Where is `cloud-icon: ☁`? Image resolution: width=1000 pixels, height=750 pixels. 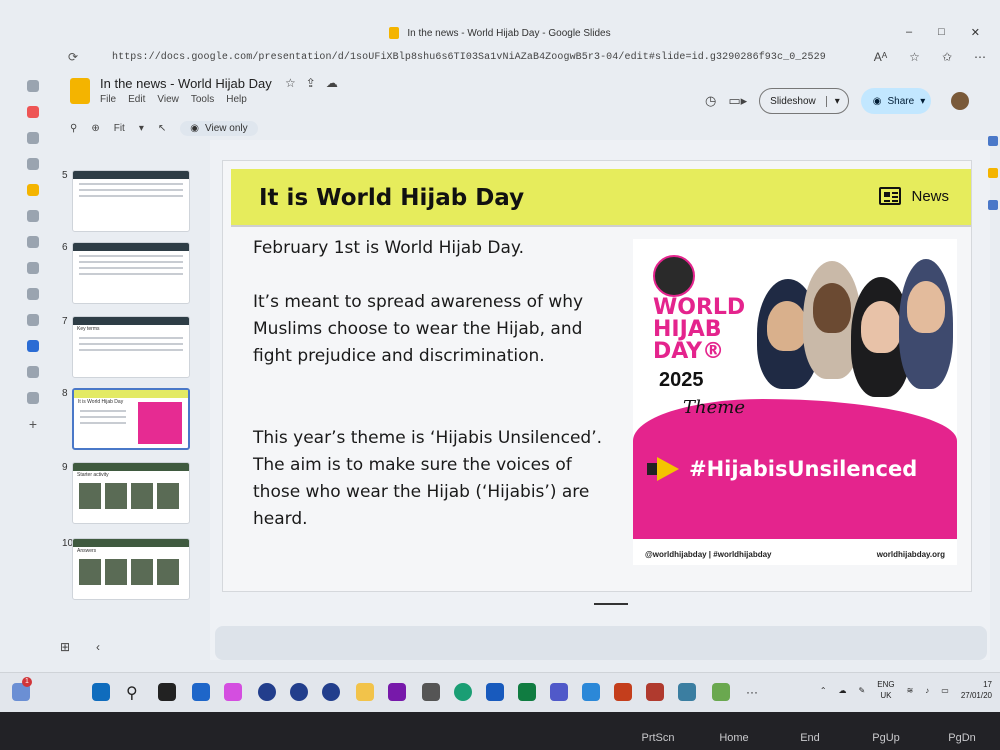
cloud-icon: ☁ is located at coordinates (843, 690).